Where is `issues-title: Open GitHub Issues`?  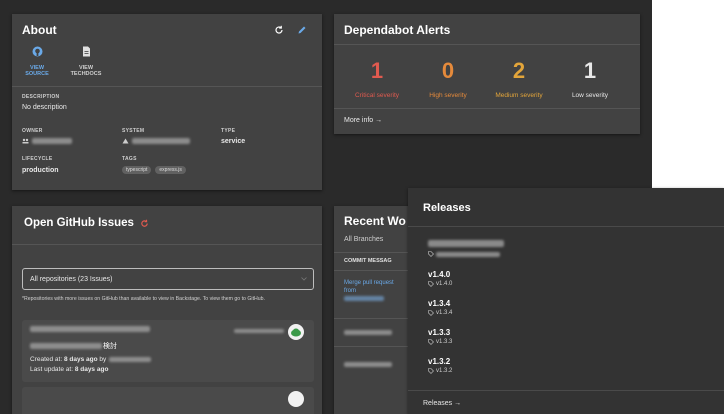 issues-title: Open GitHub Issues is located at coordinates (79, 223).